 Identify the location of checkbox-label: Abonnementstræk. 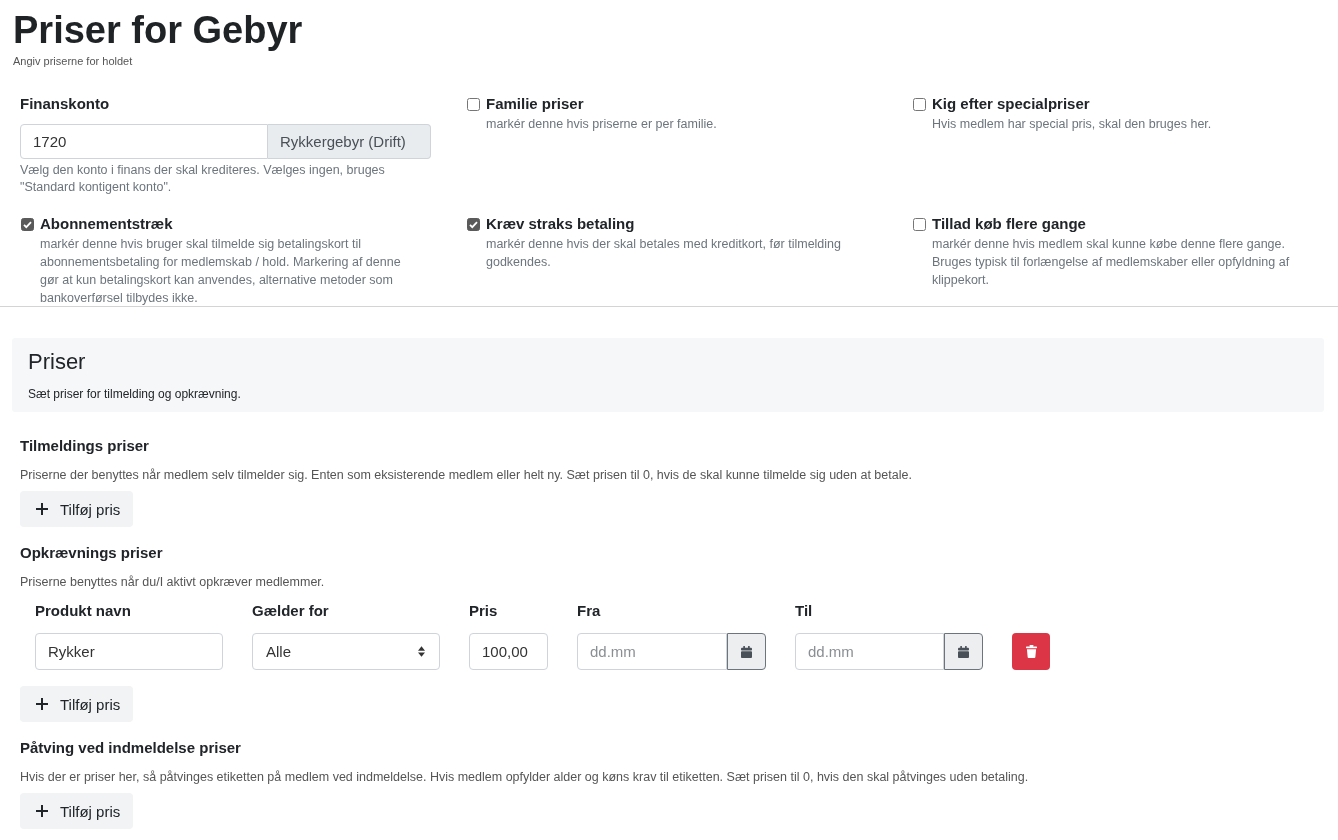
(106, 224).